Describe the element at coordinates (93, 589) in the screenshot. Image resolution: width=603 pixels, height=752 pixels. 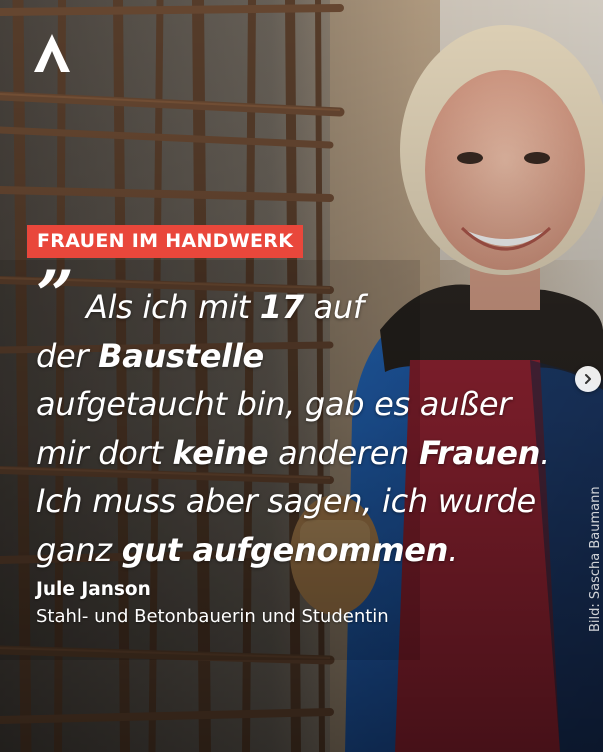
I see `author-name: Jule Janson` at that location.